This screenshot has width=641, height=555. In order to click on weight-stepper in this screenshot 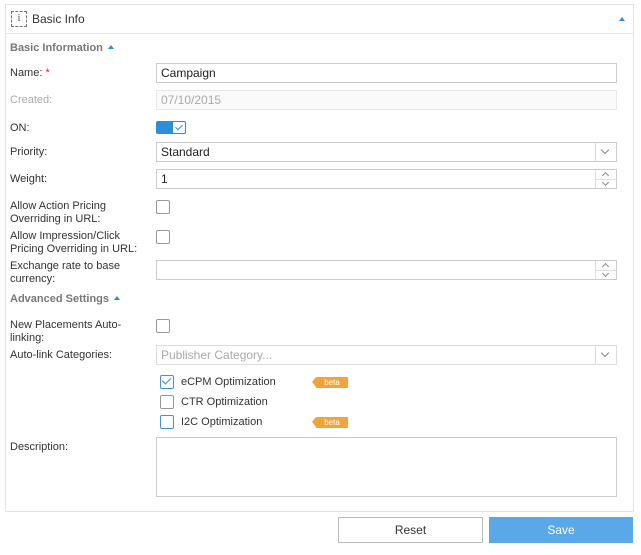, I will do `click(605, 179)`.